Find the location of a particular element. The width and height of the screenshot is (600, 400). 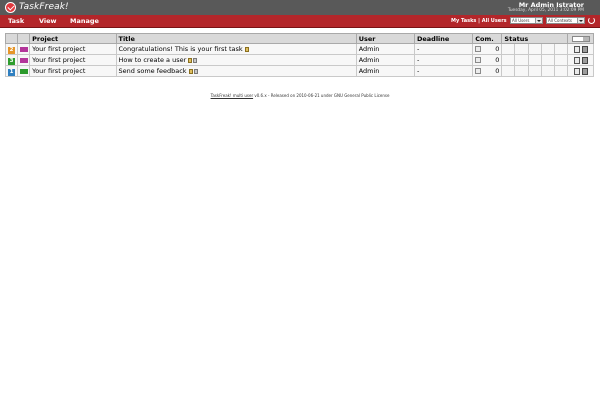

header-actions is located at coordinates (580, 38).